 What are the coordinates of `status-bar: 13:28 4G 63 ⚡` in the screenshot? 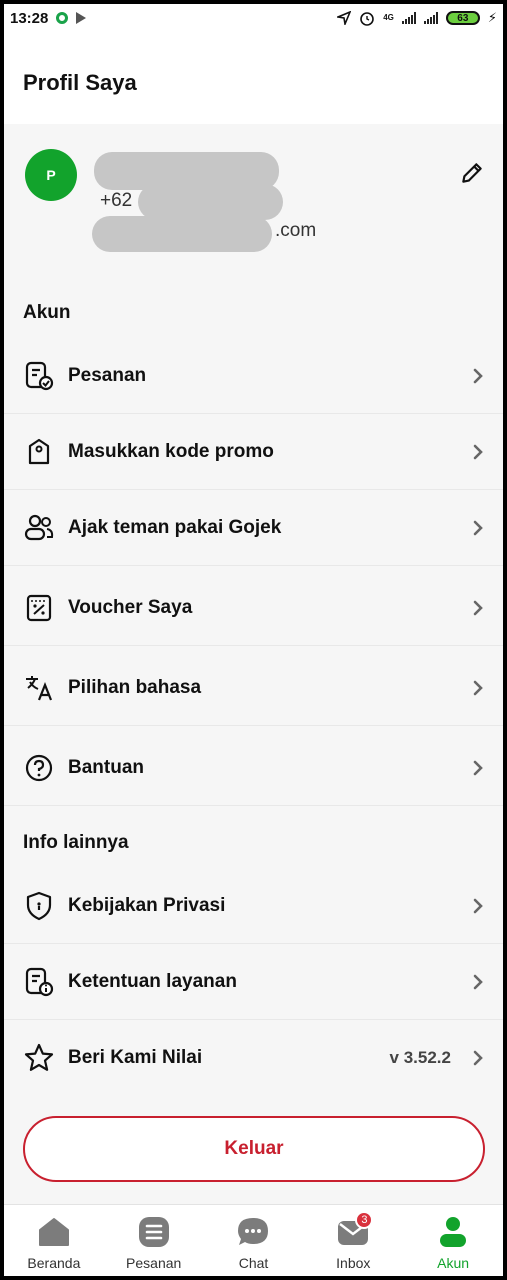 It's located at (253, 18).